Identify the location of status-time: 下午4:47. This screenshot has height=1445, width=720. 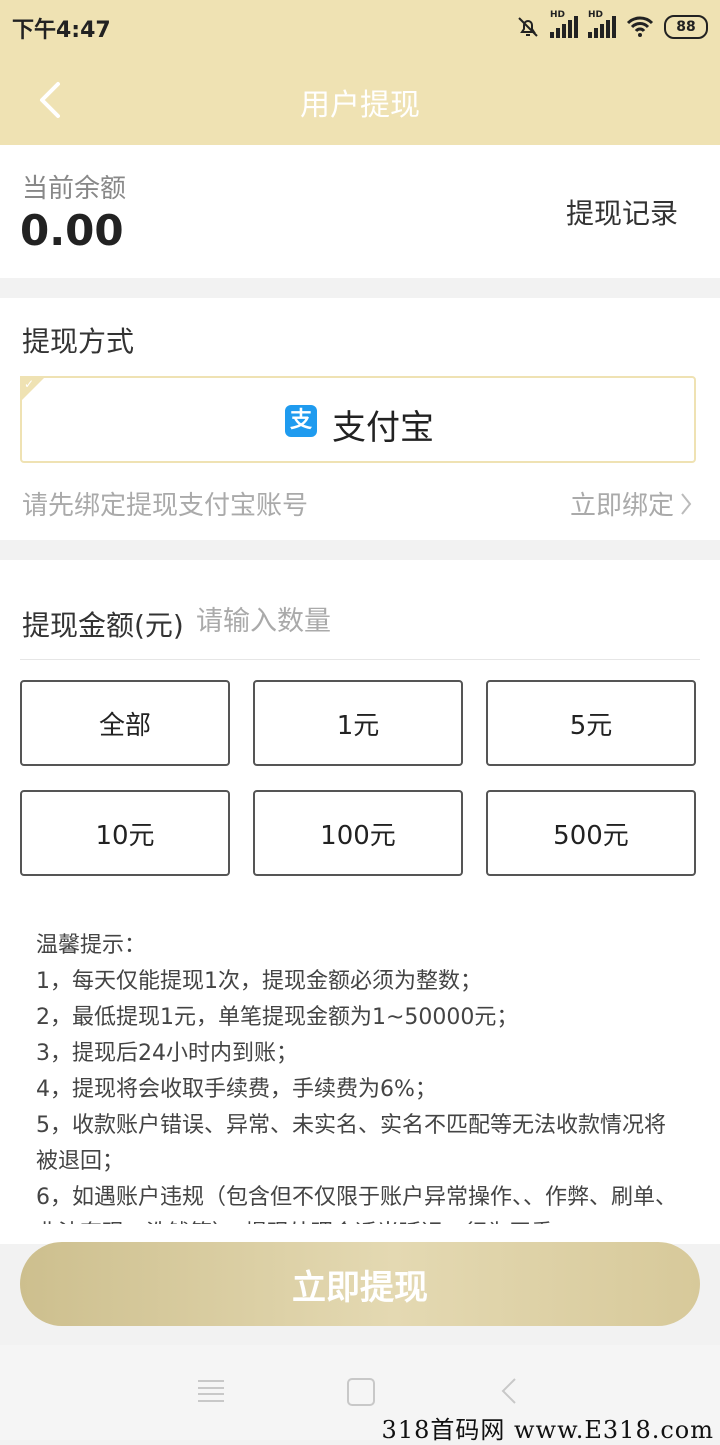
(61, 30).